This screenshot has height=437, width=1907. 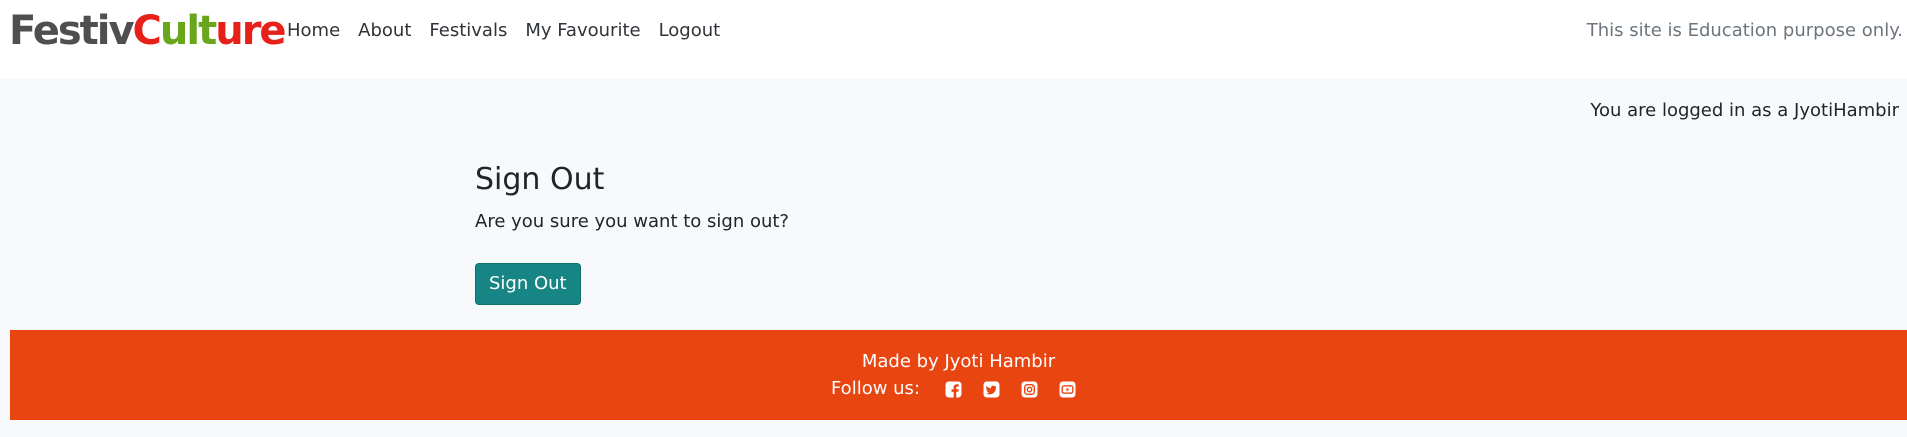 I want to click on nav-festivals-link: Festivals, so click(x=468, y=31).